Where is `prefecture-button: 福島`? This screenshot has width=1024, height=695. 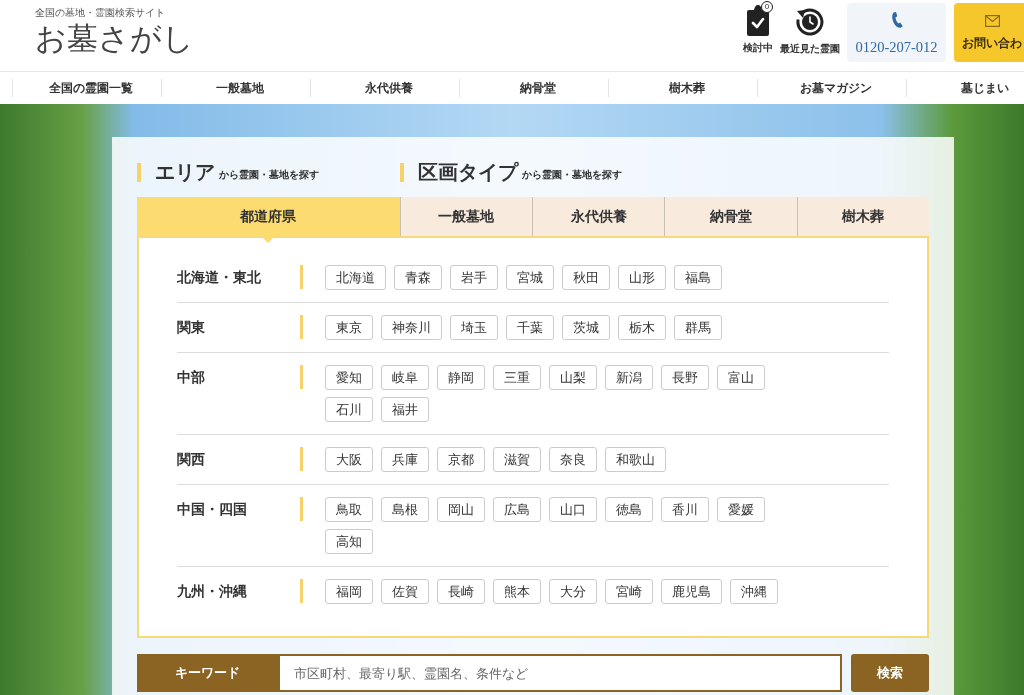 prefecture-button: 福島 is located at coordinates (698, 277).